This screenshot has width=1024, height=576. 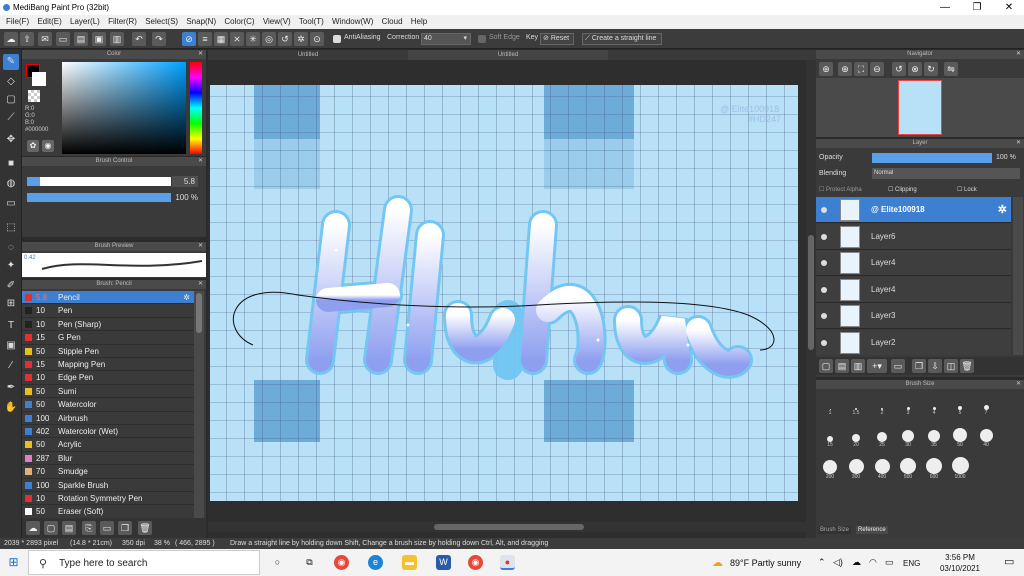 I want to click on fill-tool-icon: ◍, so click(x=11, y=184).